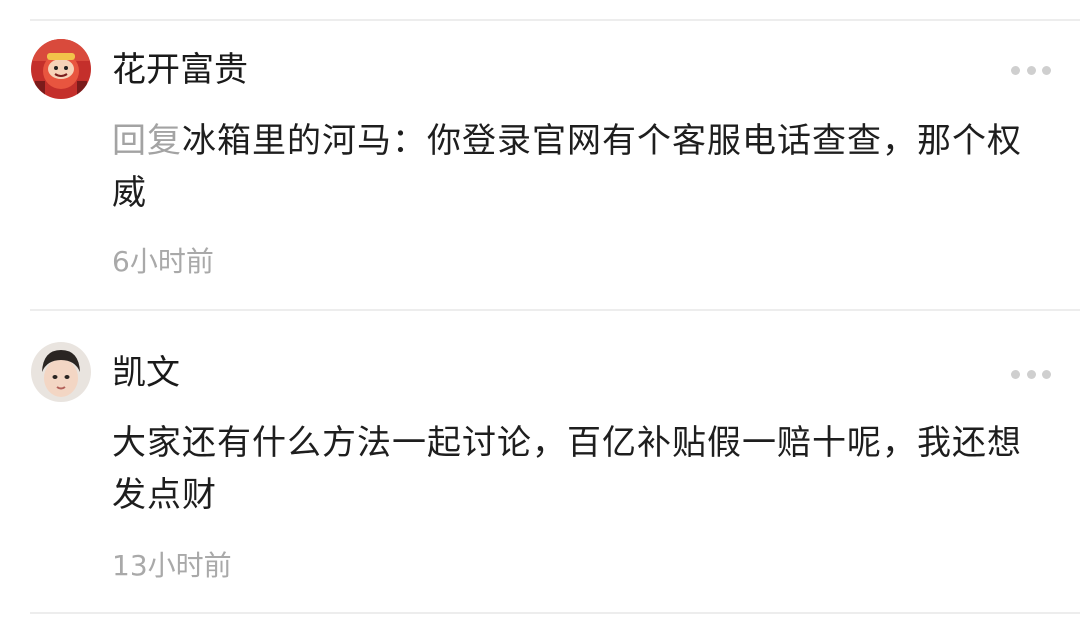  What do you see at coordinates (287, 141) in the screenshot?
I see `reply-to-username: 冰箱里的河马` at bounding box center [287, 141].